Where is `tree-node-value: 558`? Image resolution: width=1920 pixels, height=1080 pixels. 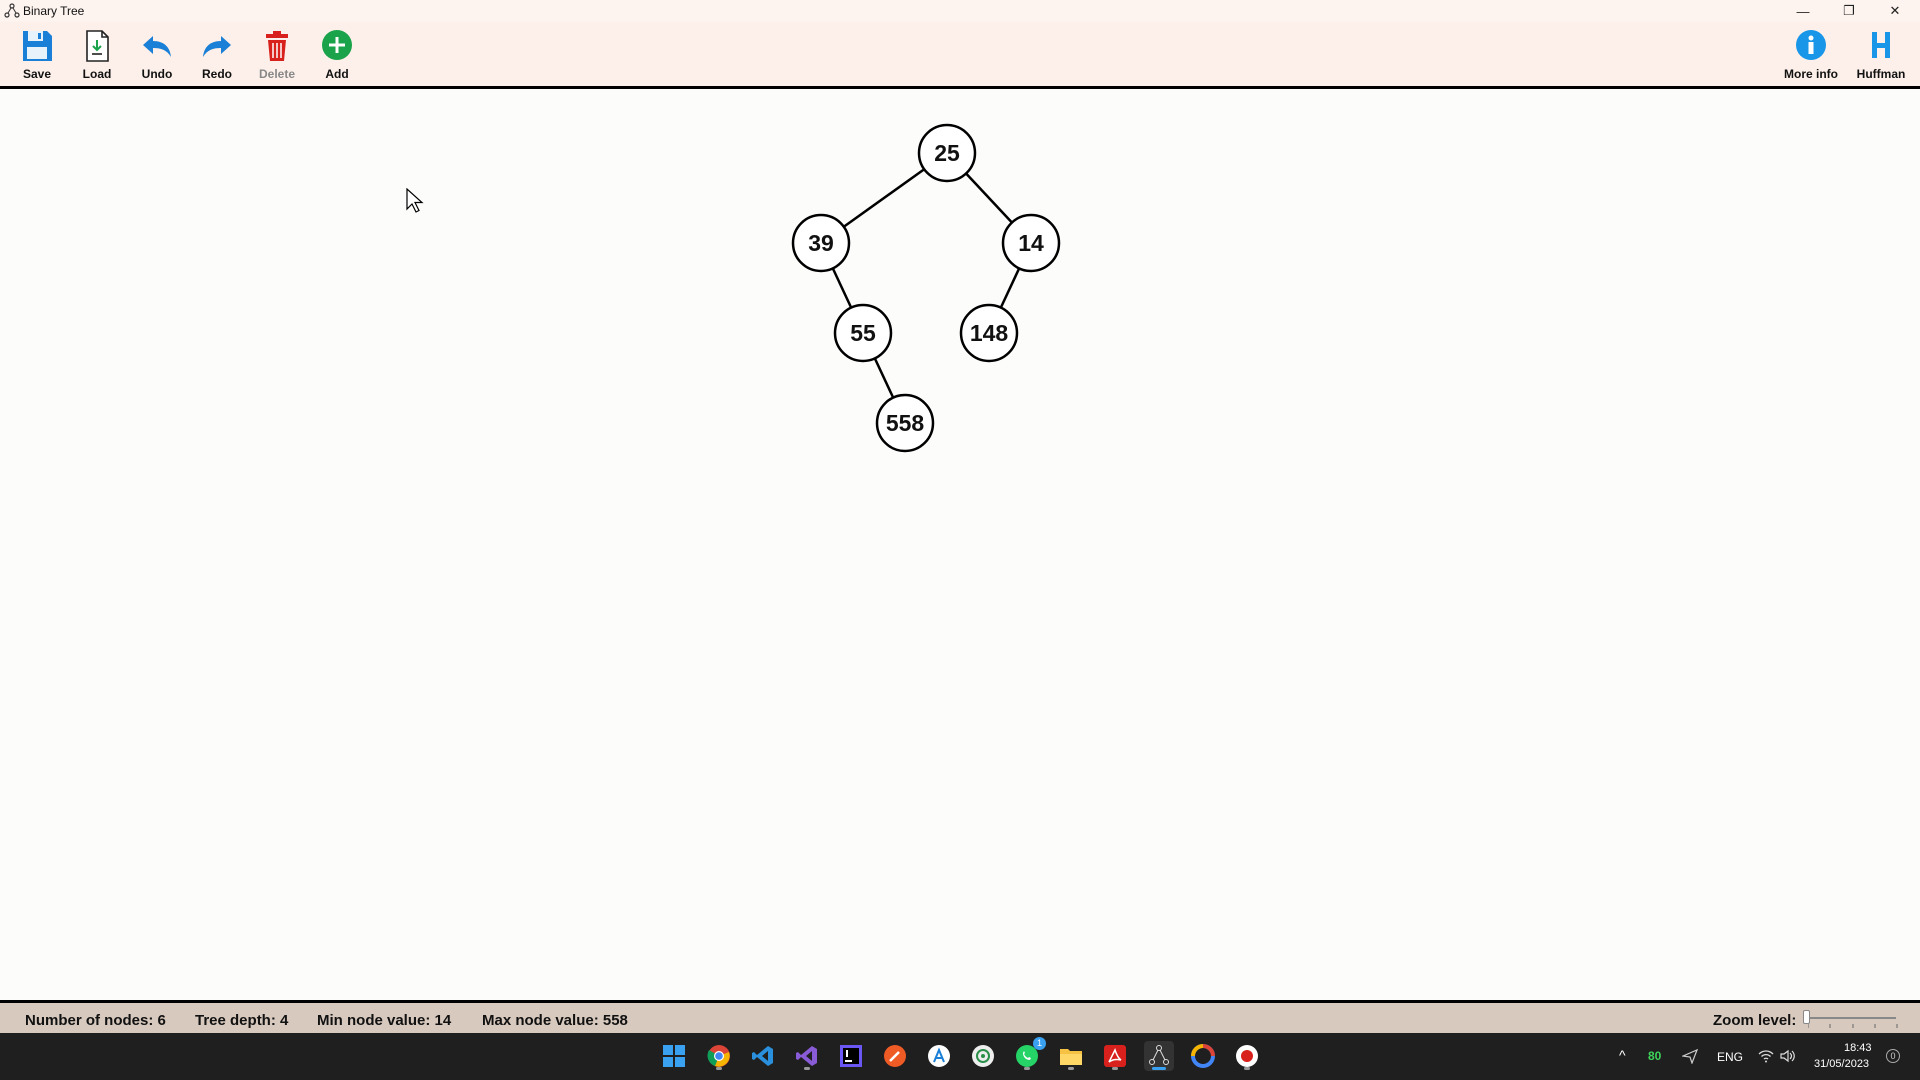 tree-node-value: 558 is located at coordinates (905, 423).